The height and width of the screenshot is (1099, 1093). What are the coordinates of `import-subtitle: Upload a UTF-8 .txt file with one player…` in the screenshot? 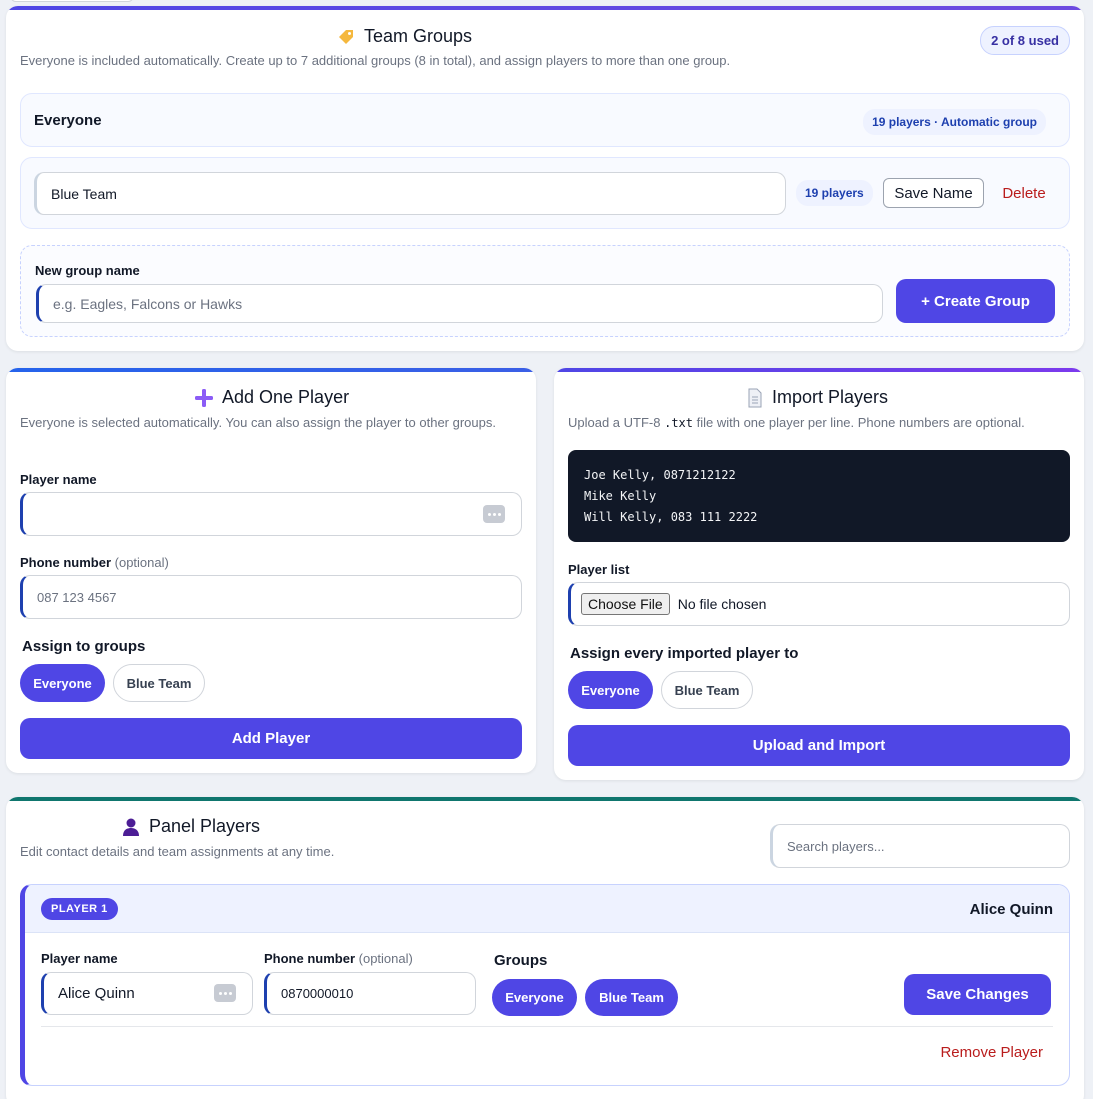 It's located at (796, 422).